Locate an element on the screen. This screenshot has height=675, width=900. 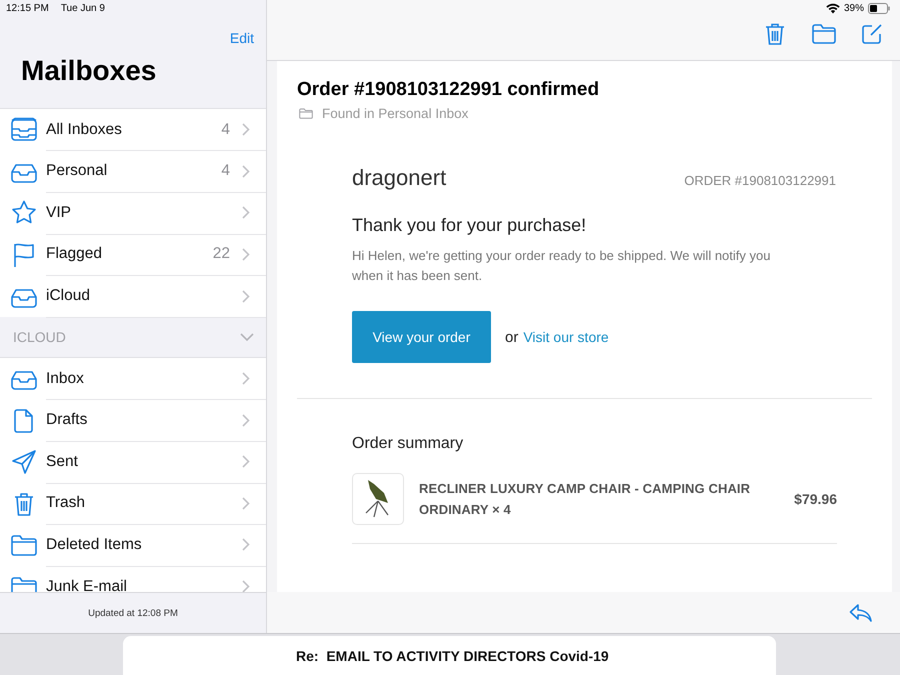
mailbox-item: VIP is located at coordinates (133, 213).